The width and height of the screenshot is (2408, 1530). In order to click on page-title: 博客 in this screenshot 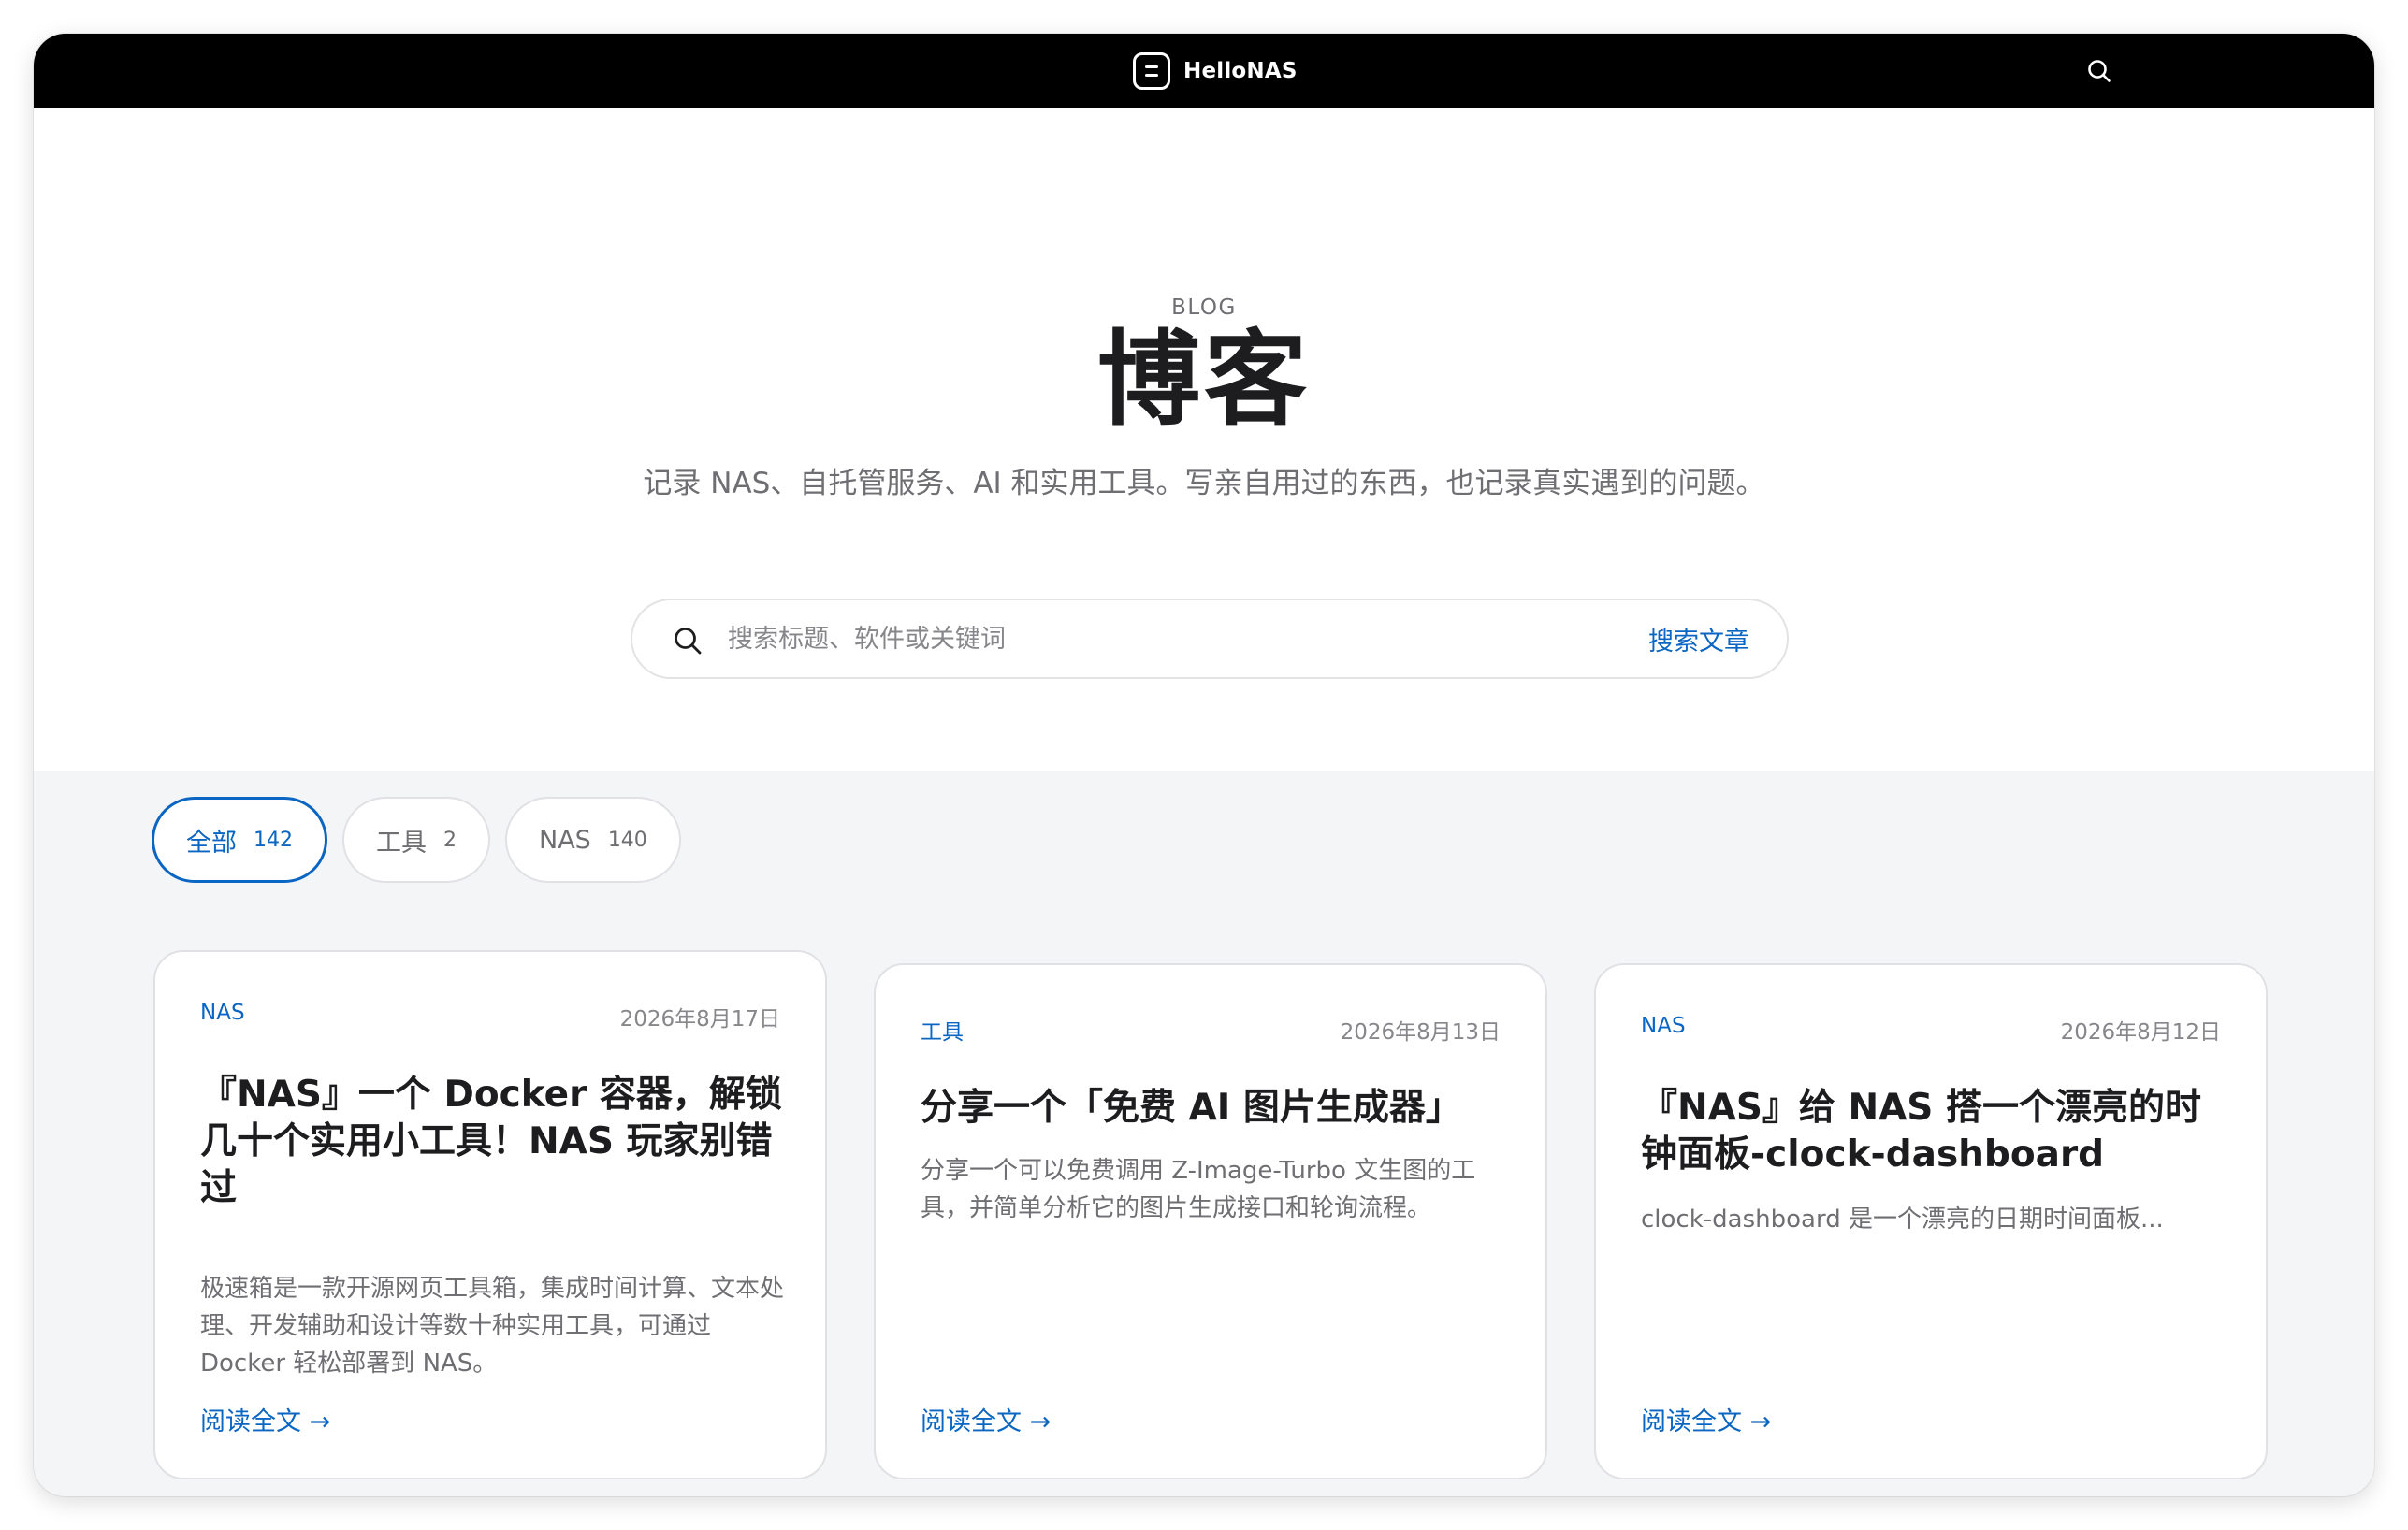, I will do `click(1204, 380)`.